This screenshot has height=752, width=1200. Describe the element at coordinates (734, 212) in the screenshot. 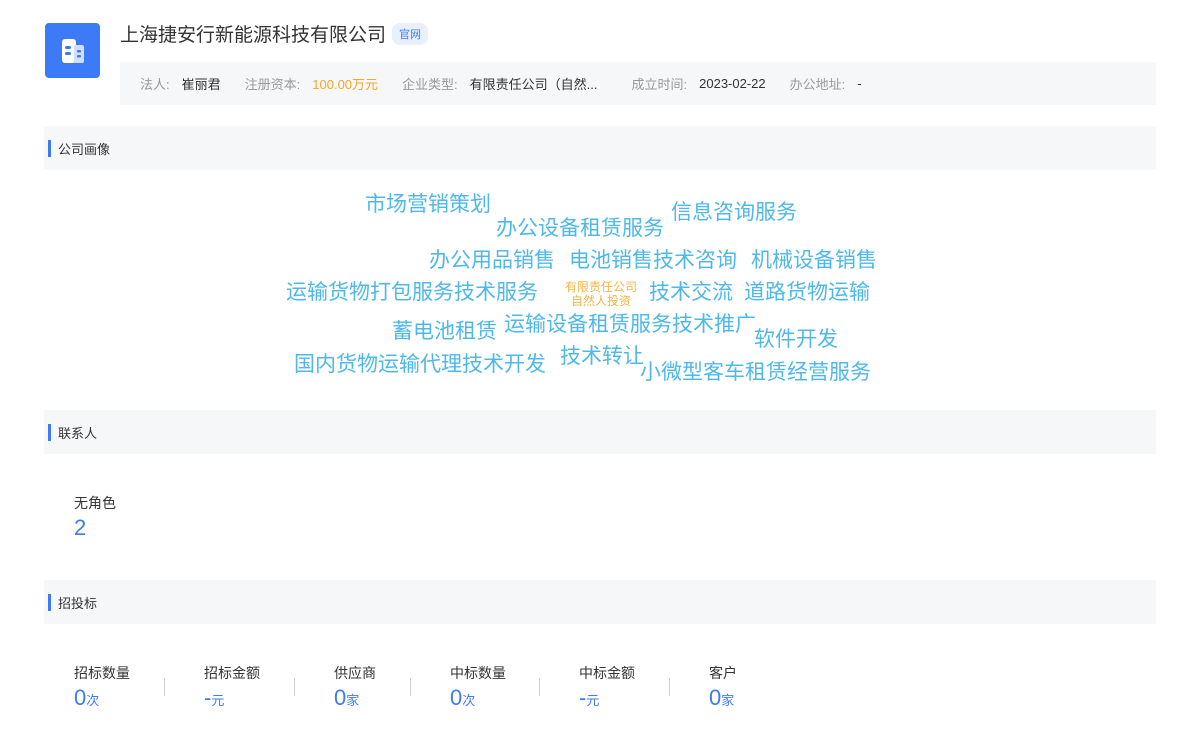

I see `cloud-word: 信息咨询服务` at that location.